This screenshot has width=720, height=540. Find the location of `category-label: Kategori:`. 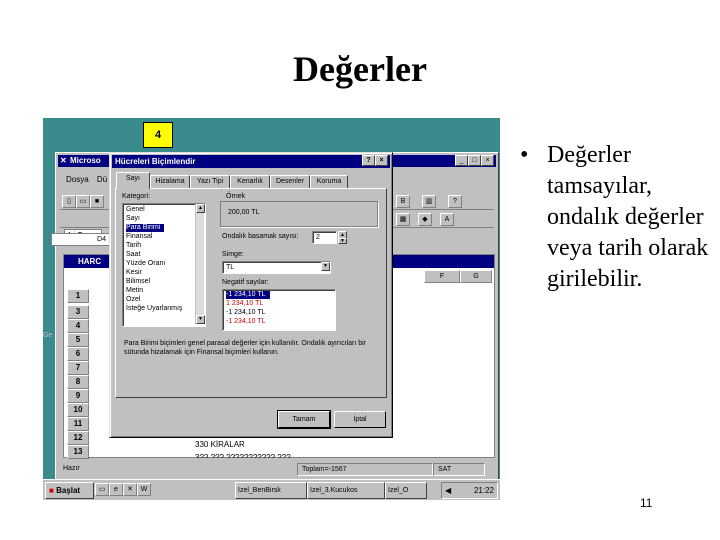

category-label: Kategori: is located at coordinates (136, 196).